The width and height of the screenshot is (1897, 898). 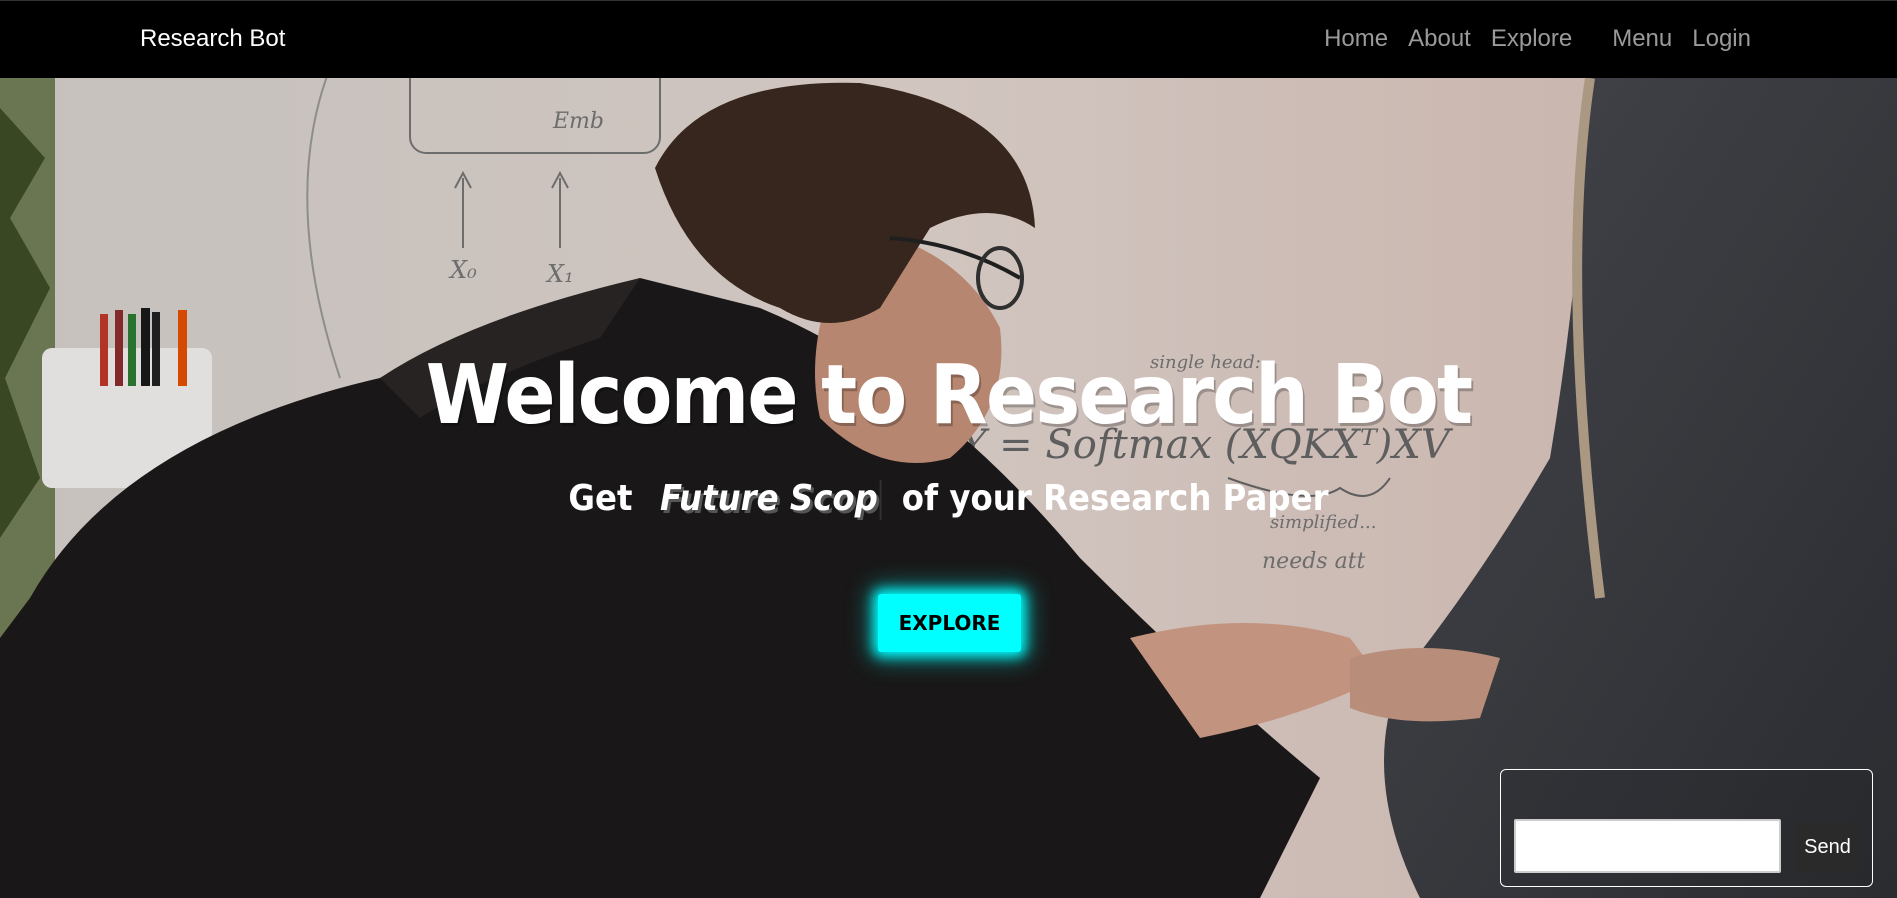 What do you see at coordinates (949, 395) in the screenshot?
I see `hero-title: Welcome to Research Bot` at bounding box center [949, 395].